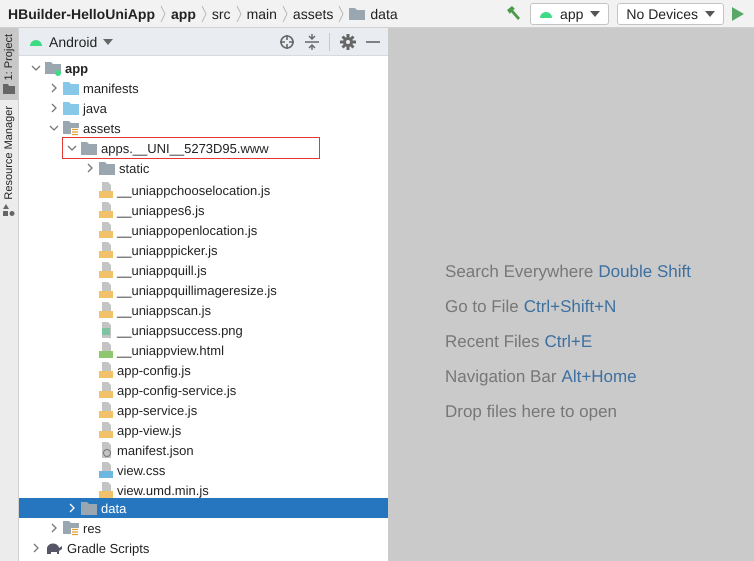 Image resolution: width=754 pixels, height=561 pixels. I want to click on tree-item: __uniappquillimageresize.js, so click(197, 290).